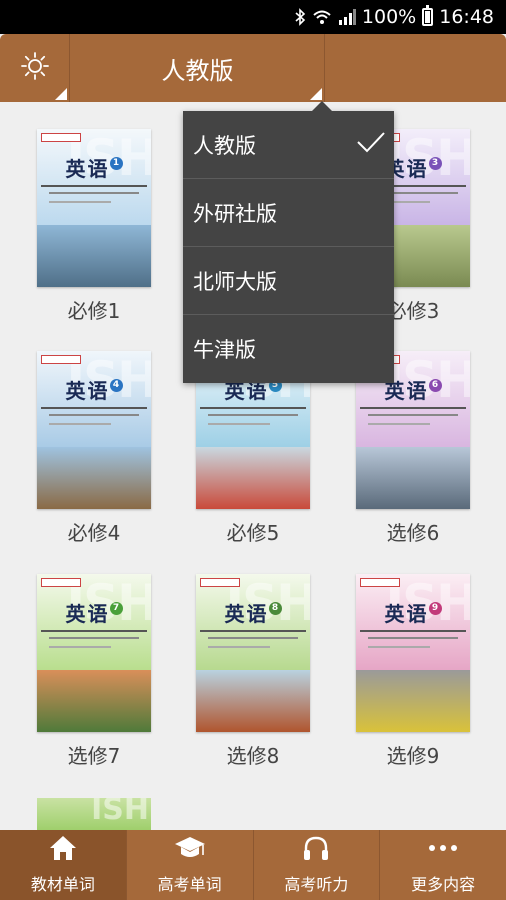 The image size is (506, 900). I want to click on cover-watermark: ISH, so click(120, 812).